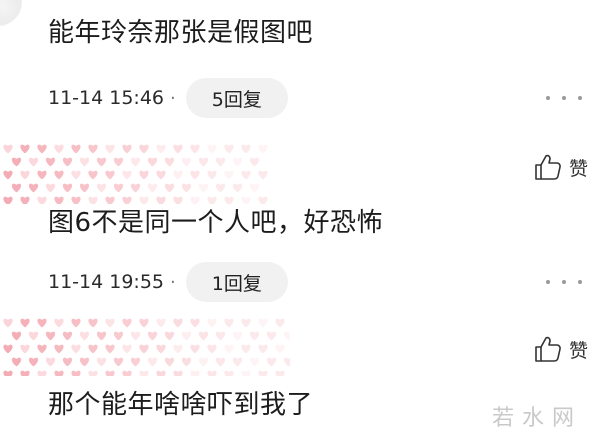  Describe the element at coordinates (168, 282) in the screenshot. I see `comment-2-meta: 11-14 19:55 · 1回复` at that location.